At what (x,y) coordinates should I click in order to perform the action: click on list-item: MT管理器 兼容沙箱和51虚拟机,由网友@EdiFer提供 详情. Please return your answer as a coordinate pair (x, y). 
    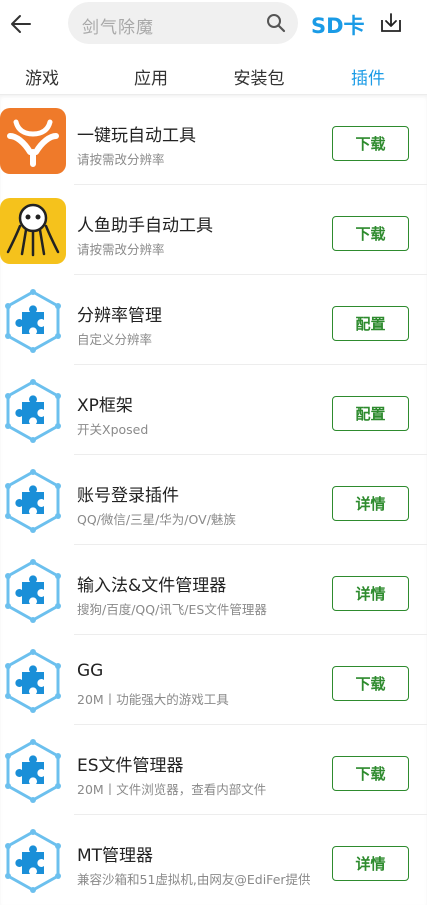
    Looking at the image, I should click on (213, 860).